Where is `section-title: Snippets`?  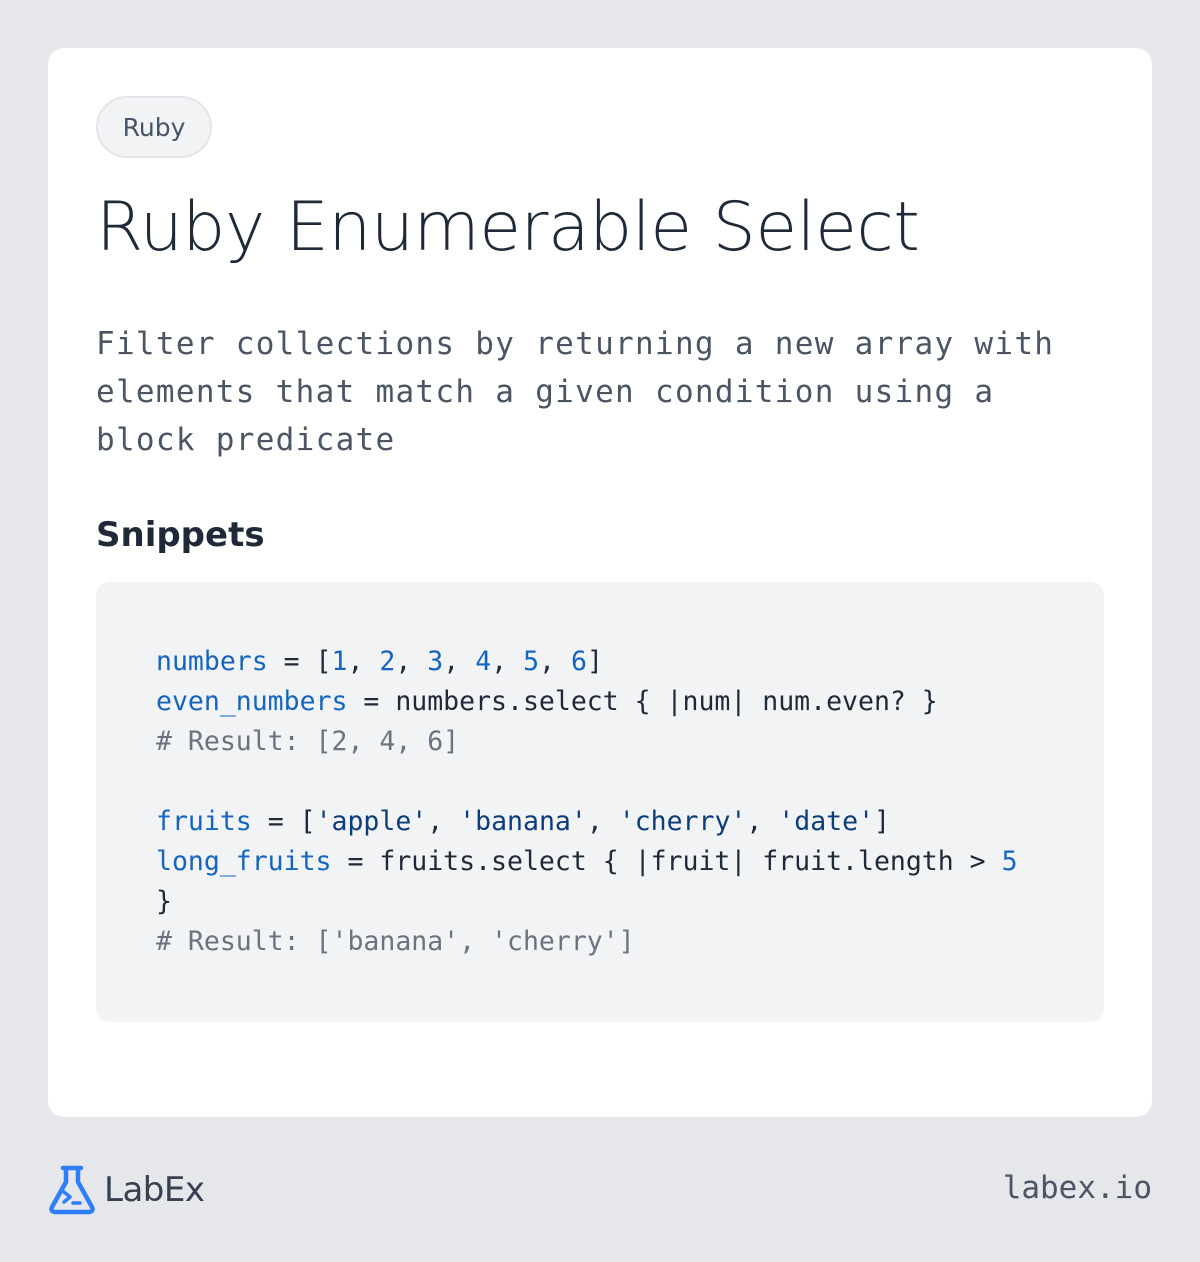 section-title: Snippets is located at coordinates (180, 535).